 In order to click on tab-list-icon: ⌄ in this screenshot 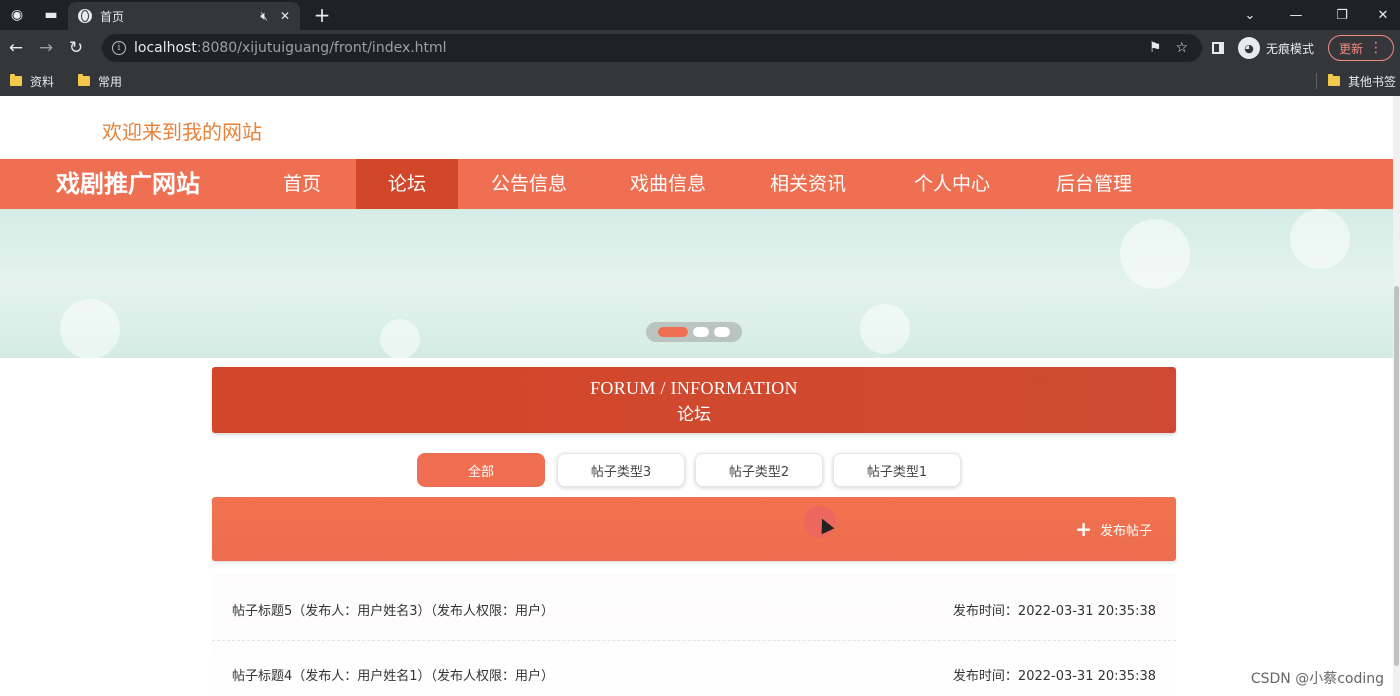, I will do `click(1250, 15)`.